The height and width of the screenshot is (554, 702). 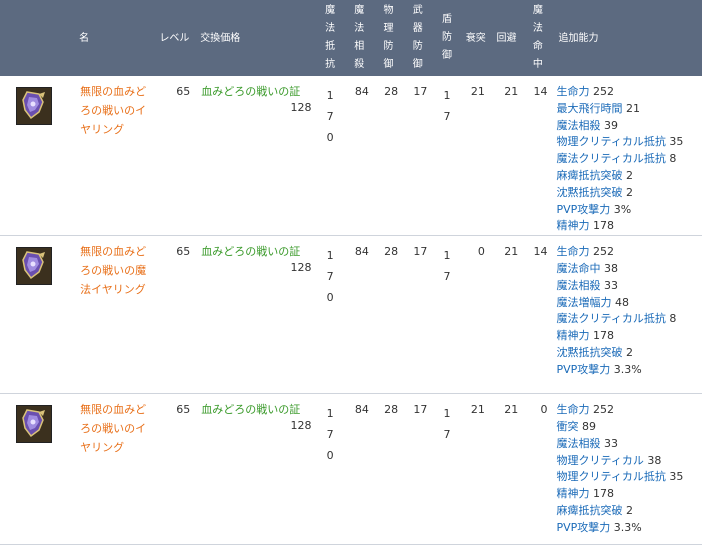 I want to click on header-magic-offset: 魔法相殺, so click(x=359, y=37).